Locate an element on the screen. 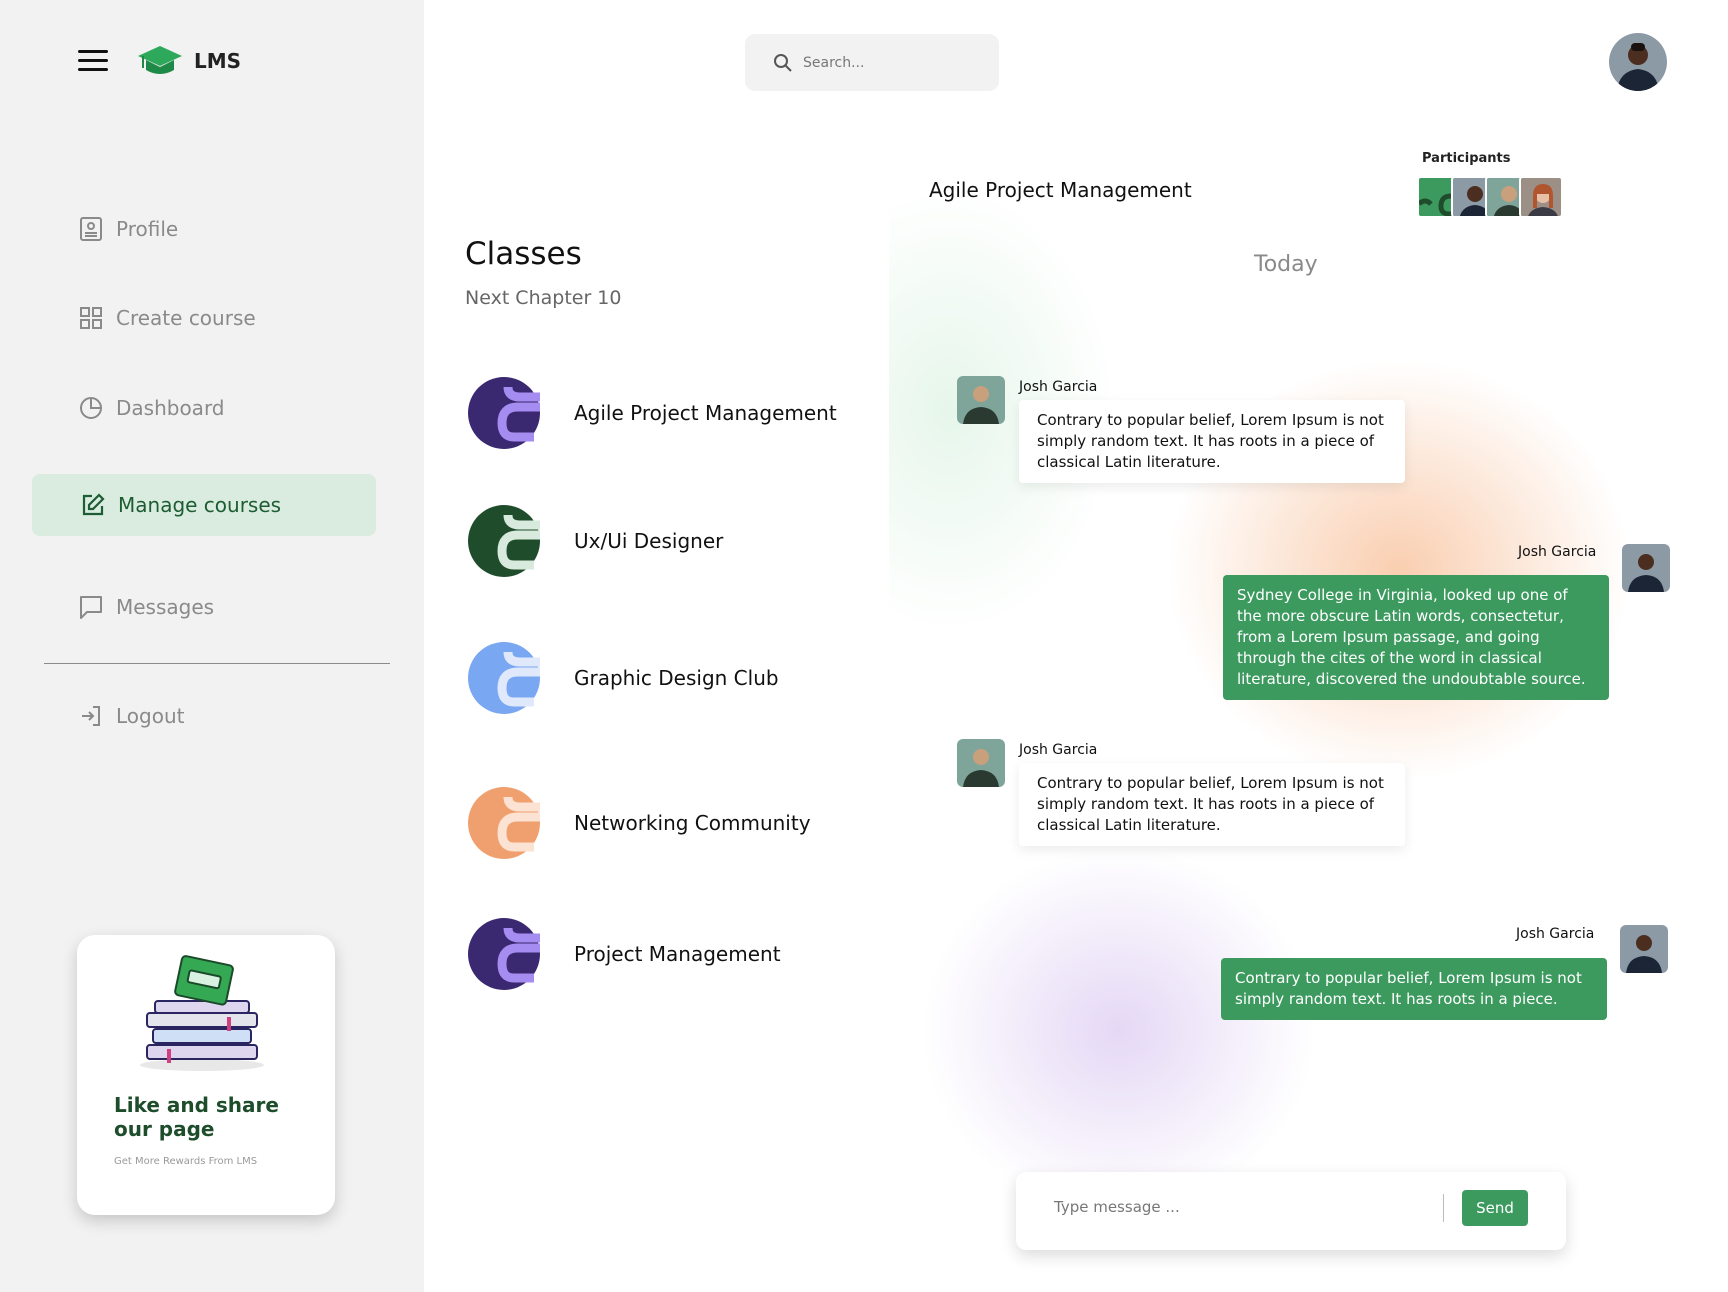 This screenshot has height=1292, width=1728. promo-title: Like and share our page is located at coordinates (196, 1117).